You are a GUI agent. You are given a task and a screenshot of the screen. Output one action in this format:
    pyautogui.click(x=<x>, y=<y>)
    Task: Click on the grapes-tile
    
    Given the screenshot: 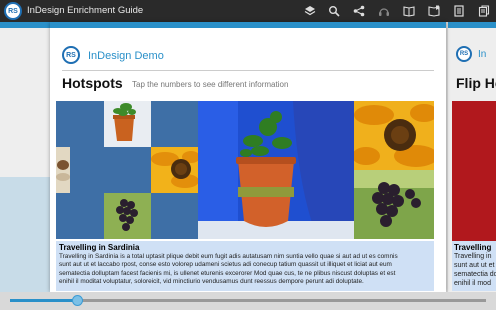 What is the action you would take?
    pyautogui.click(x=127, y=216)
    